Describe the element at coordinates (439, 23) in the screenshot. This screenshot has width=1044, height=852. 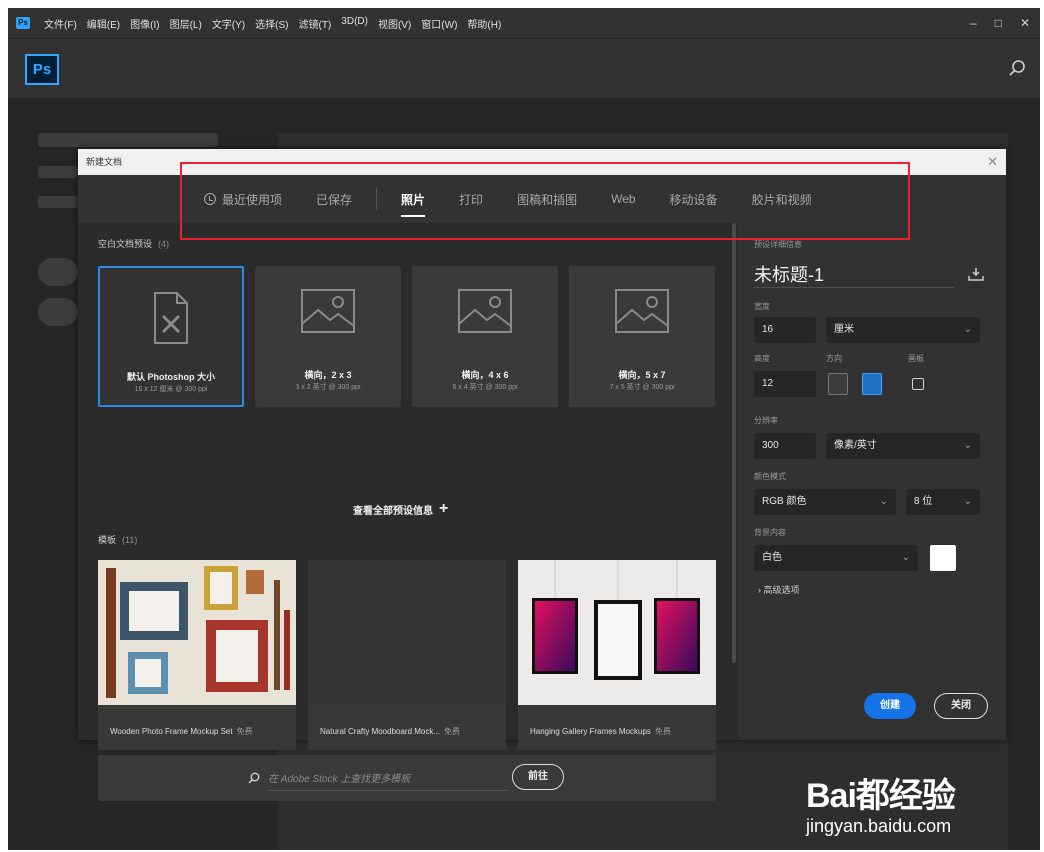
I see `menu-window: 窗口(W)` at that location.